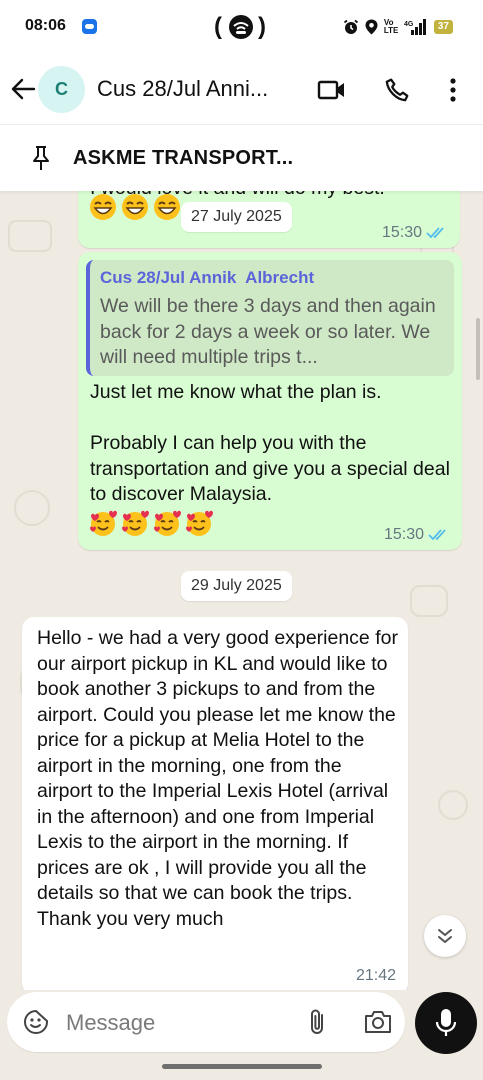  I want to click on message-meta: 21:42, so click(376, 976).